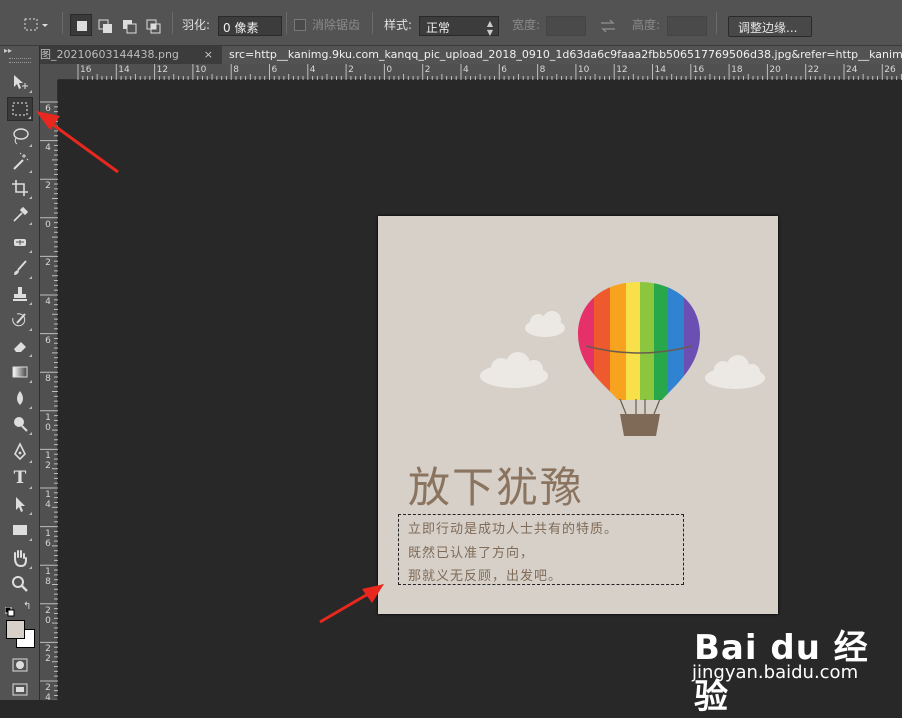 The height and width of the screenshot is (718, 902). Describe the element at coordinates (566, 26) in the screenshot. I see `width-input` at that location.